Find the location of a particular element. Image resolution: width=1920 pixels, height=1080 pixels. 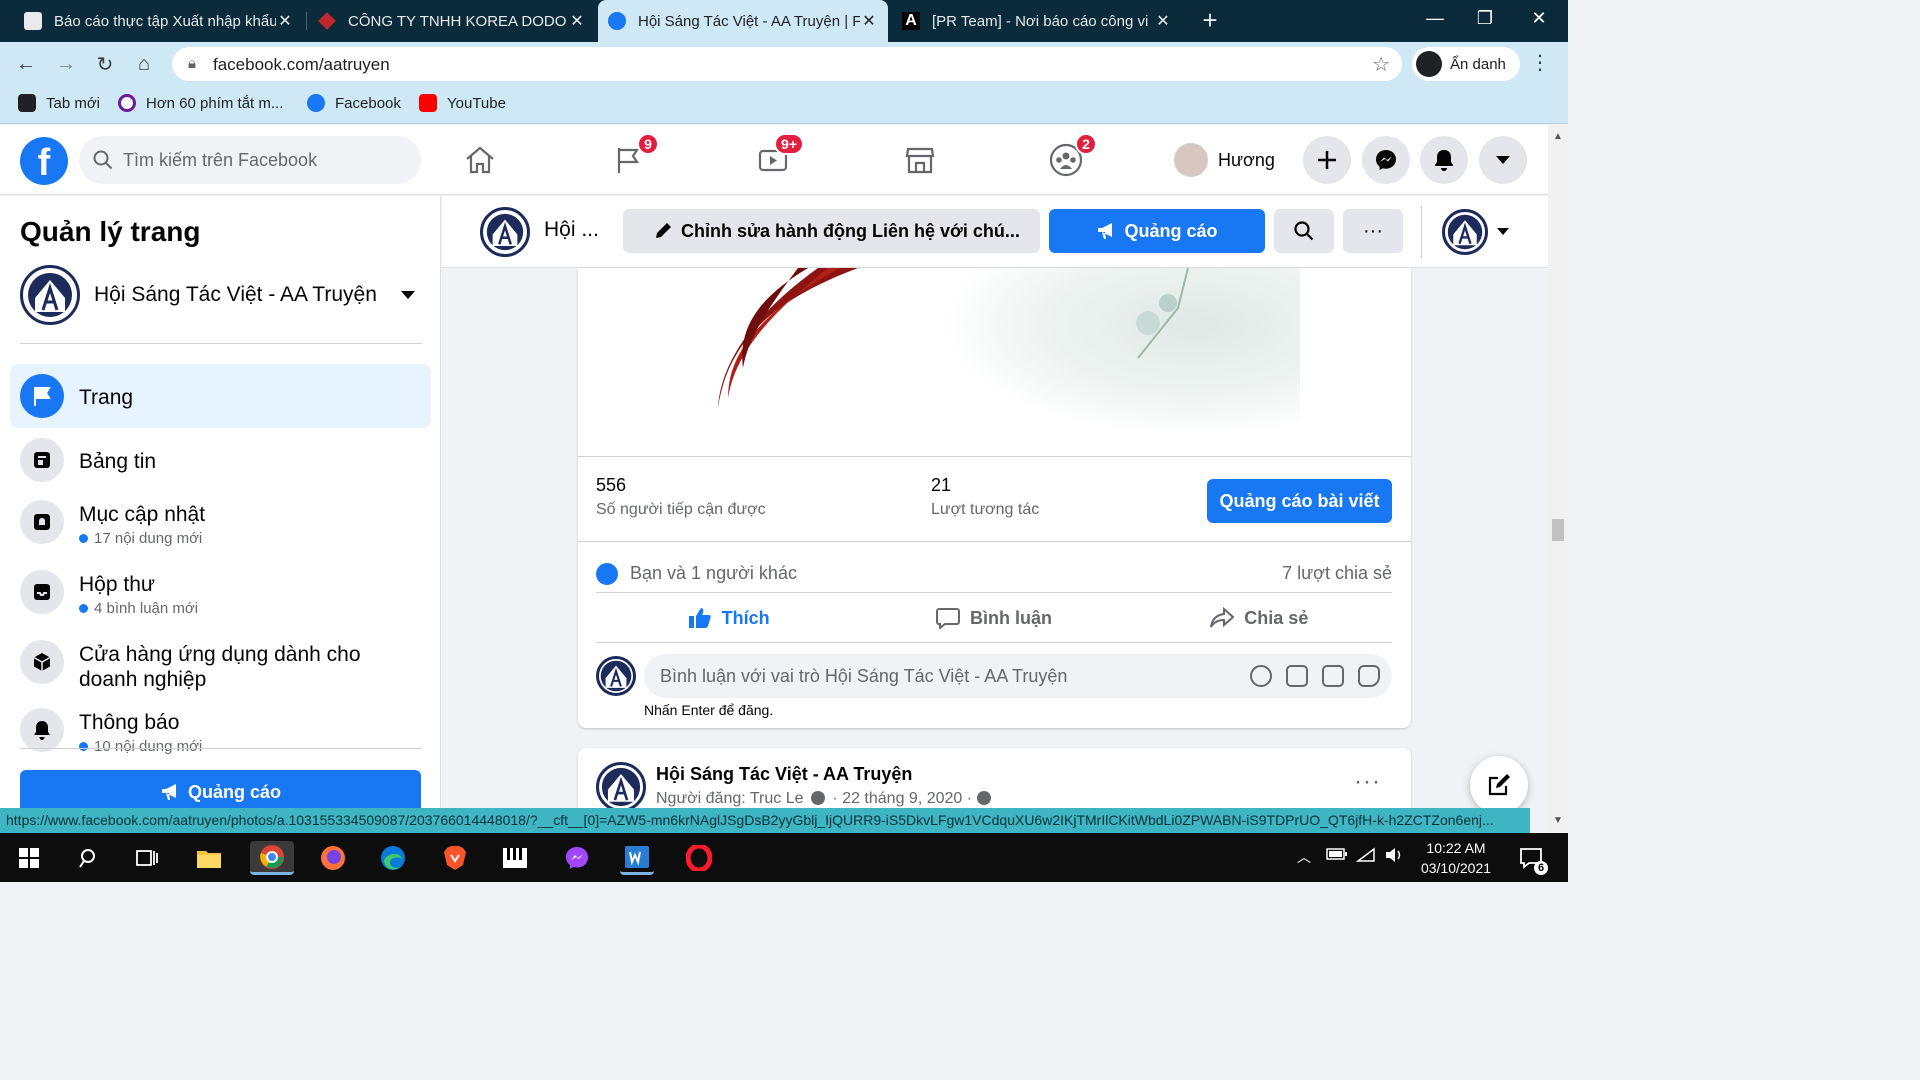

sidebar-ad-button: Quảng cáo is located at coordinates (220, 789).